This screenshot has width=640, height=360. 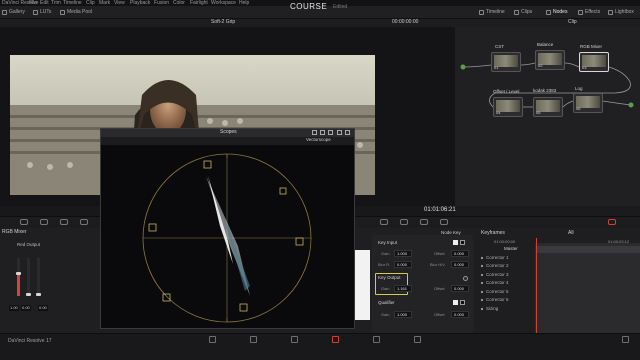 What do you see at coordinates (38, 294) in the screenshot?
I see `blue-channel-knob` at bounding box center [38, 294].